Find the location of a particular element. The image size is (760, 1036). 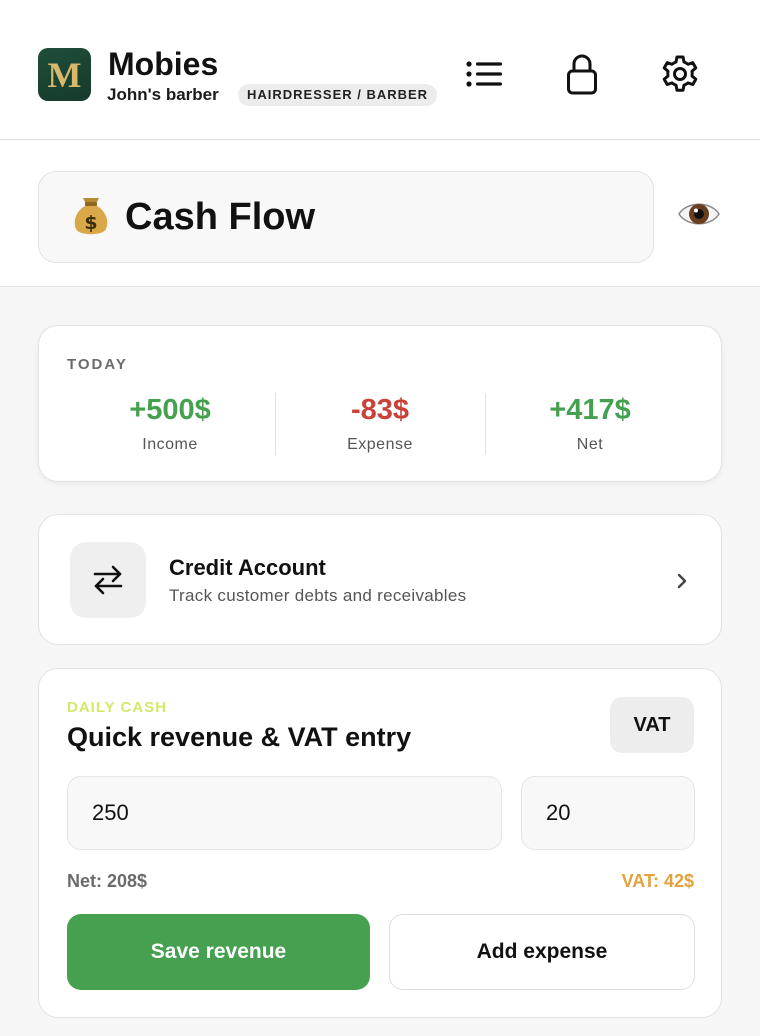

credit-title: Credit Account is located at coordinates (247, 567).